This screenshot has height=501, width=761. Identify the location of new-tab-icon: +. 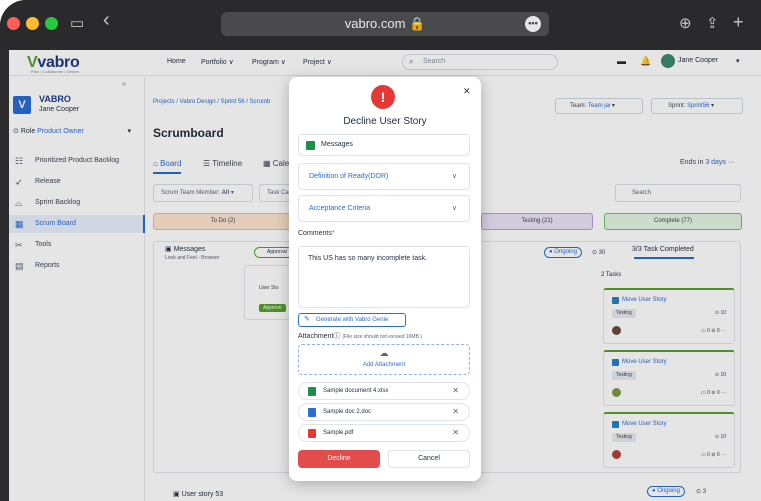
(738, 22).